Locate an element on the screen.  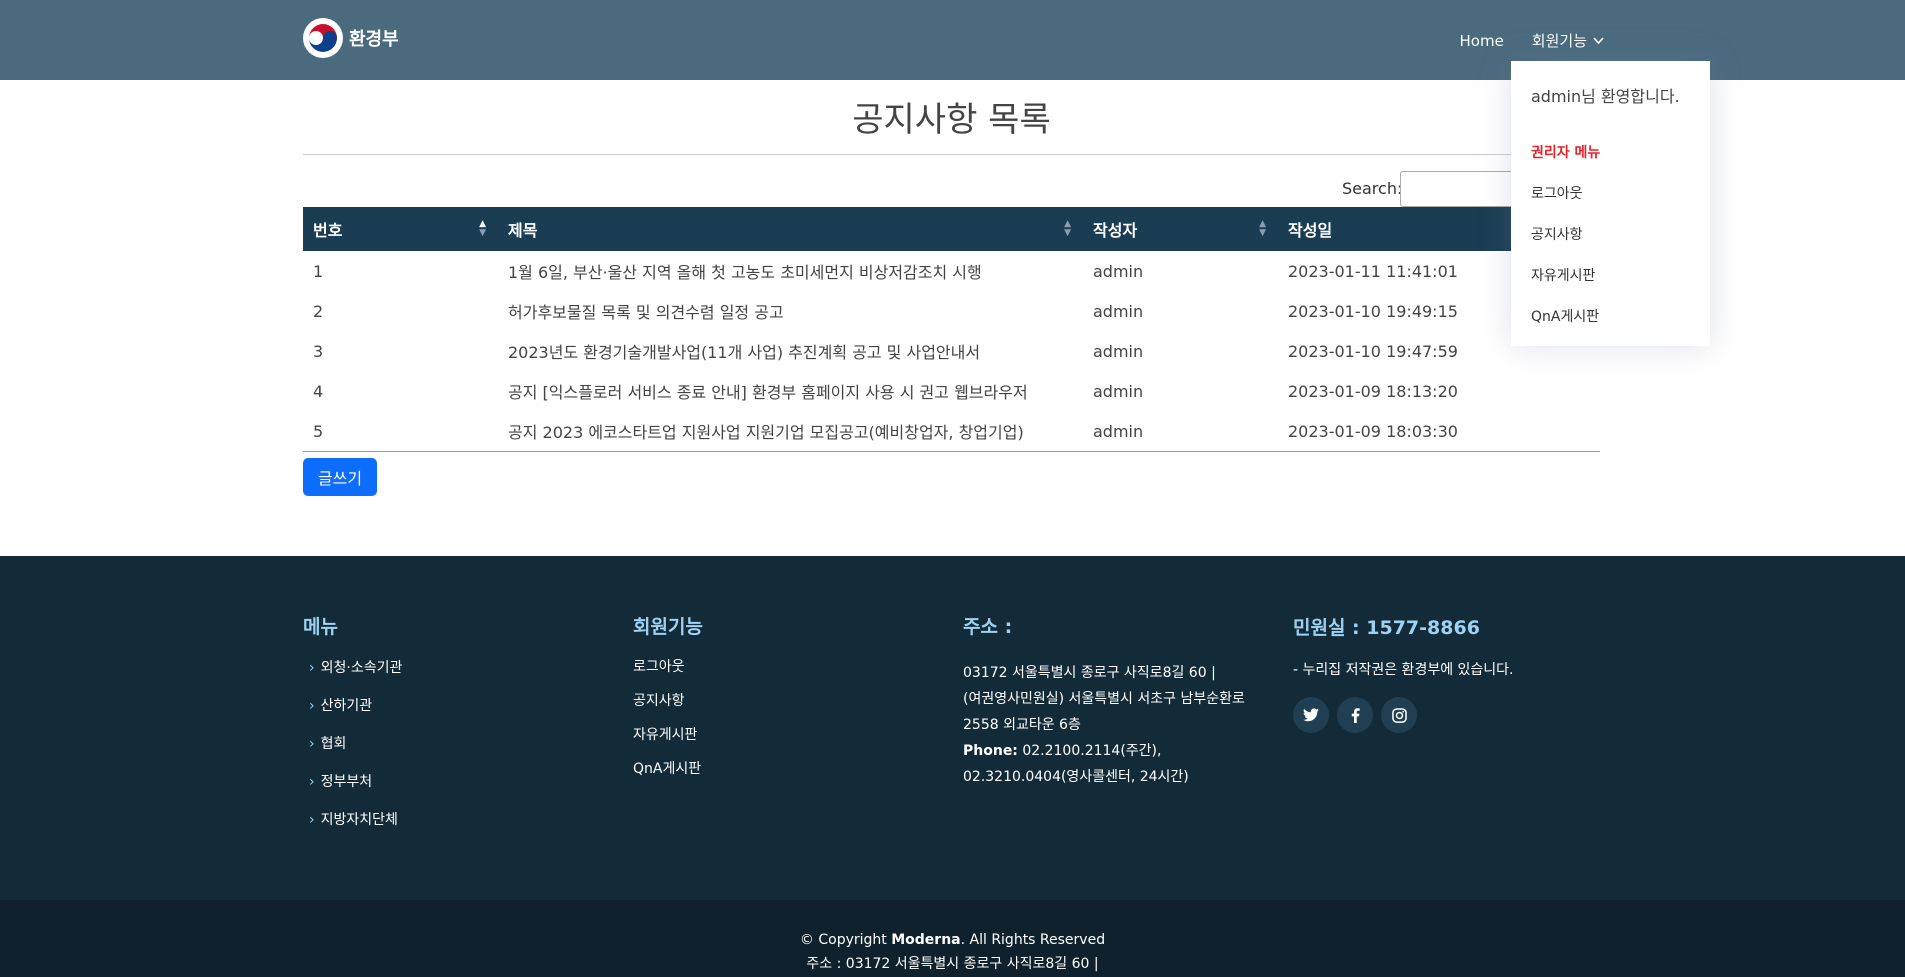
col-title: 제목 ▲ ▼ is located at coordinates (790, 229).